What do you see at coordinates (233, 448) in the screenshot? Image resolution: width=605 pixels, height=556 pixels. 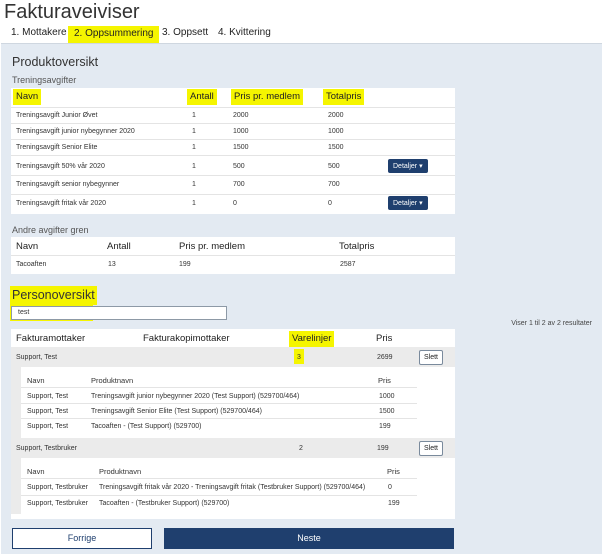 I see `table-row: Support, Testbruker 2 199 Slett` at bounding box center [233, 448].